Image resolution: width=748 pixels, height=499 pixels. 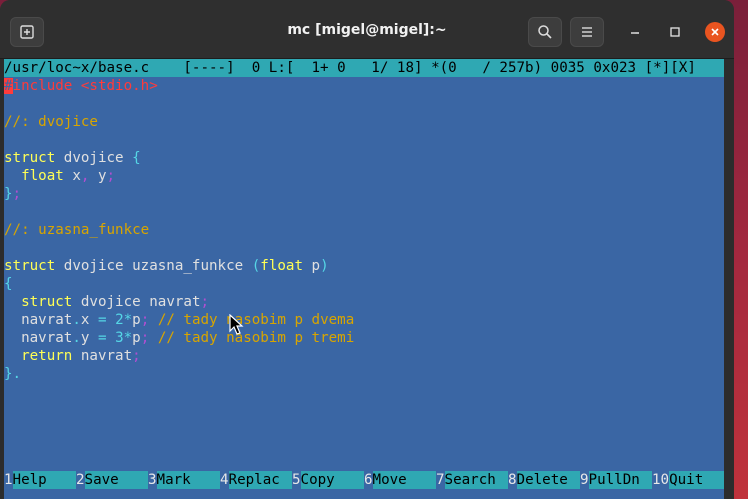 I want to click on fkey-number: 5, so click(x=296, y=480).